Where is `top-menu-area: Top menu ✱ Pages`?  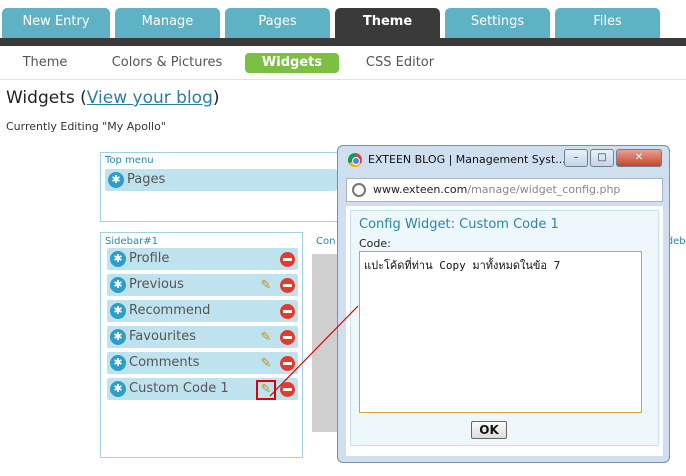
top-menu-area: Top menu ✱ Pages is located at coordinates (220, 187).